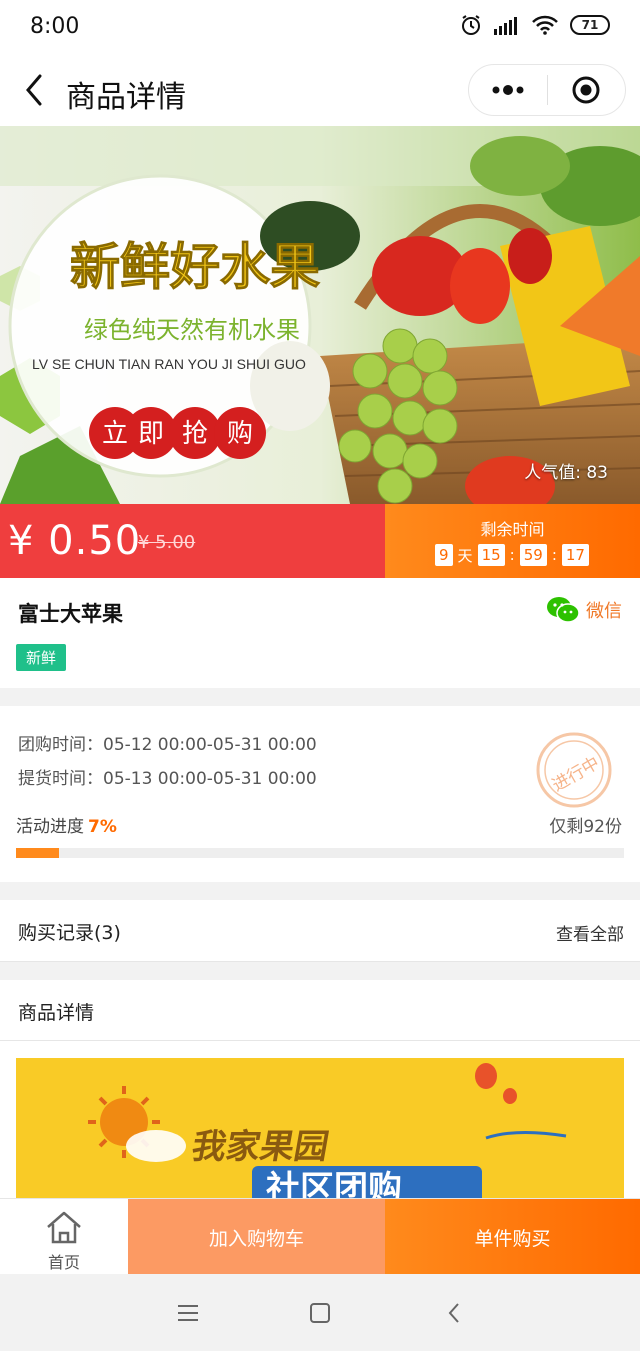  I want to click on countdown-seconds: 17, so click(575, 555).